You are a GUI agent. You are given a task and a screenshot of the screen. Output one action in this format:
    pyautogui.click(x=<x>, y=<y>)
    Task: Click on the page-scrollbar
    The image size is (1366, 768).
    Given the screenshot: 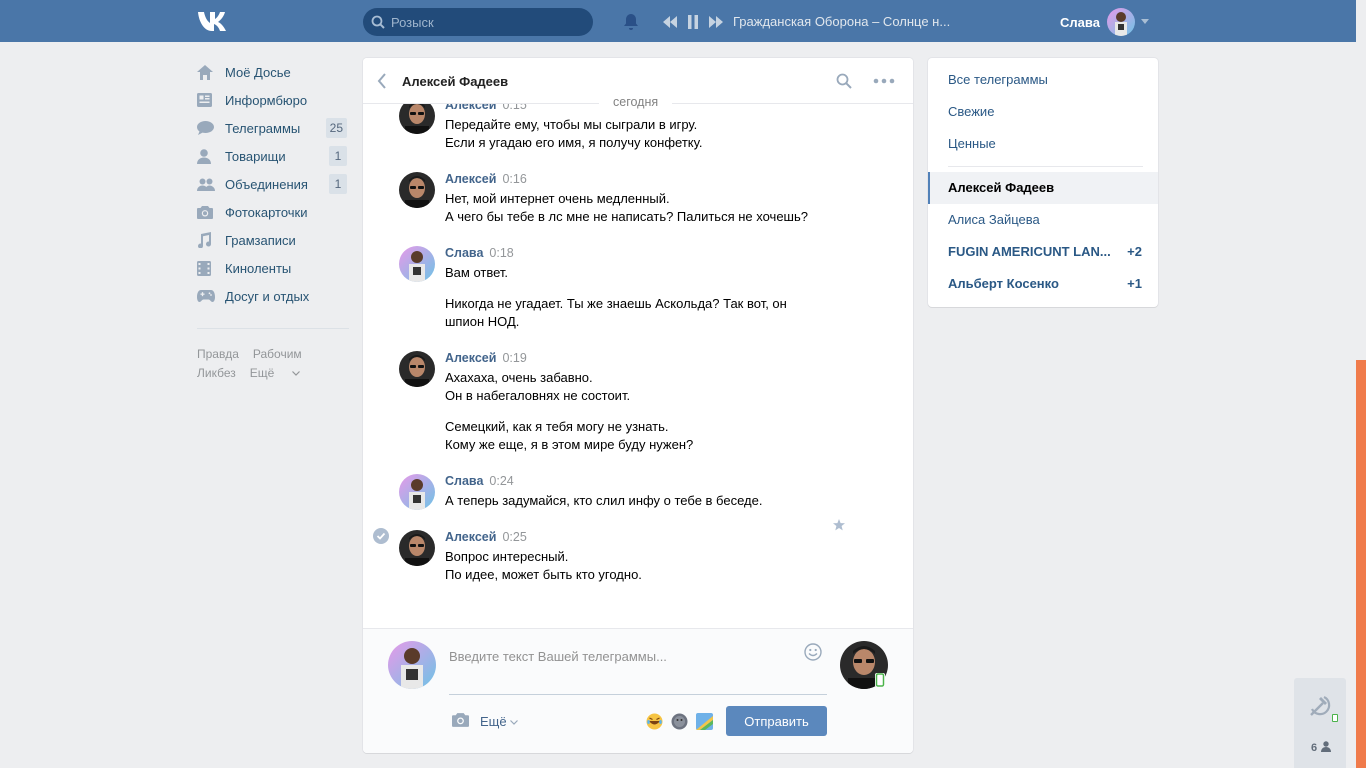 What is the action you would take?
    pyautogui.click(x=1361, y=384)
    